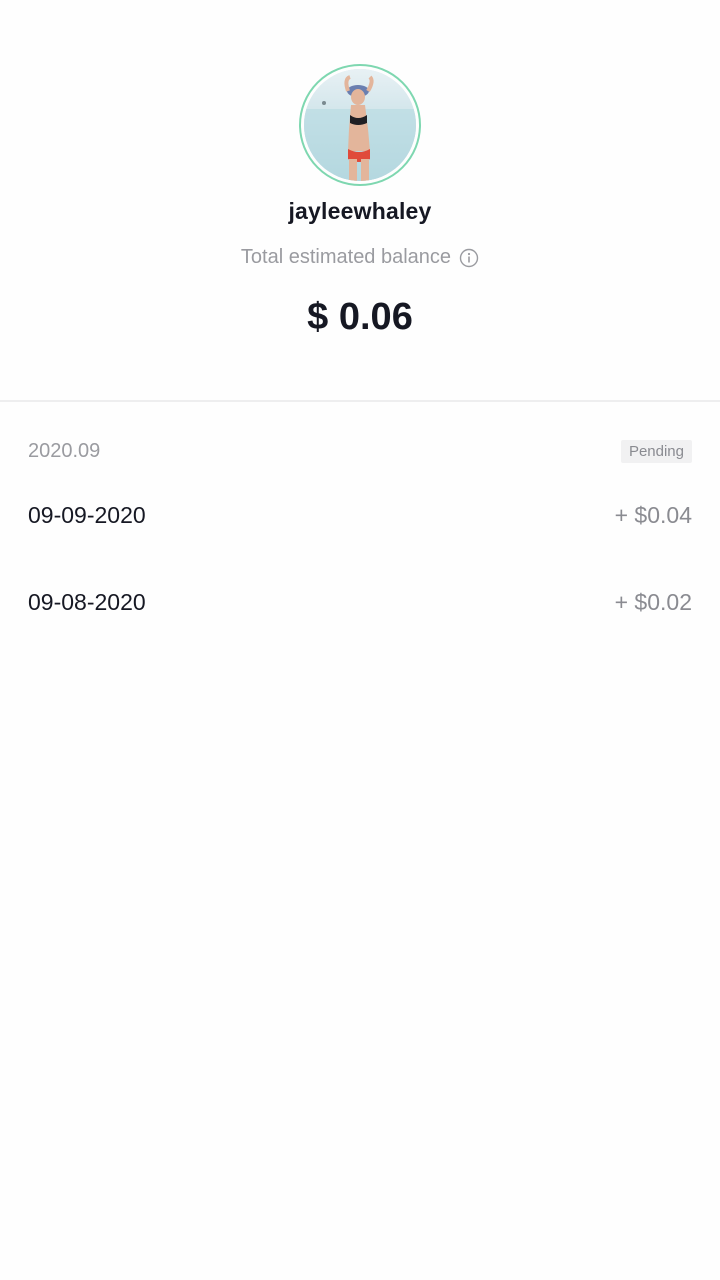 The image size is (720, 1280). Describe the element at coordinates (360, 515) in the screenshot. I see `transaction-row: 09-09-2020 + $0.04` at that location.